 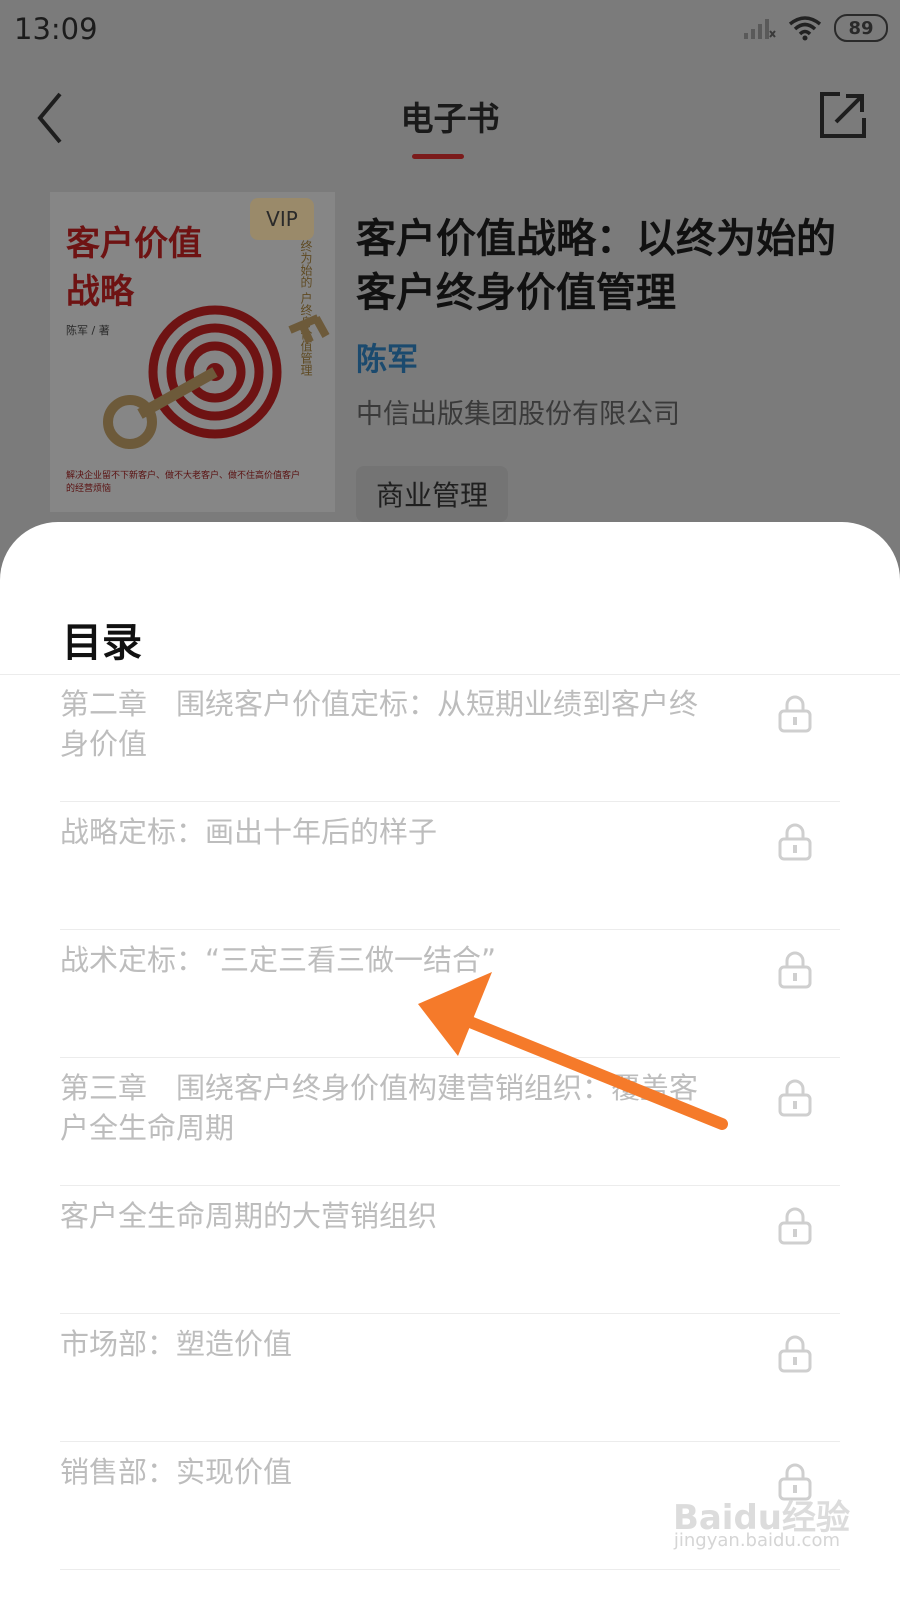 What do you see at coordinates (379, 1108) in the screenshot?
I see `toc-item-label: 第三章 围绕客户终身价值构建营销组织：覆盖客户全生命周期` at bounding box center [379, 1108].